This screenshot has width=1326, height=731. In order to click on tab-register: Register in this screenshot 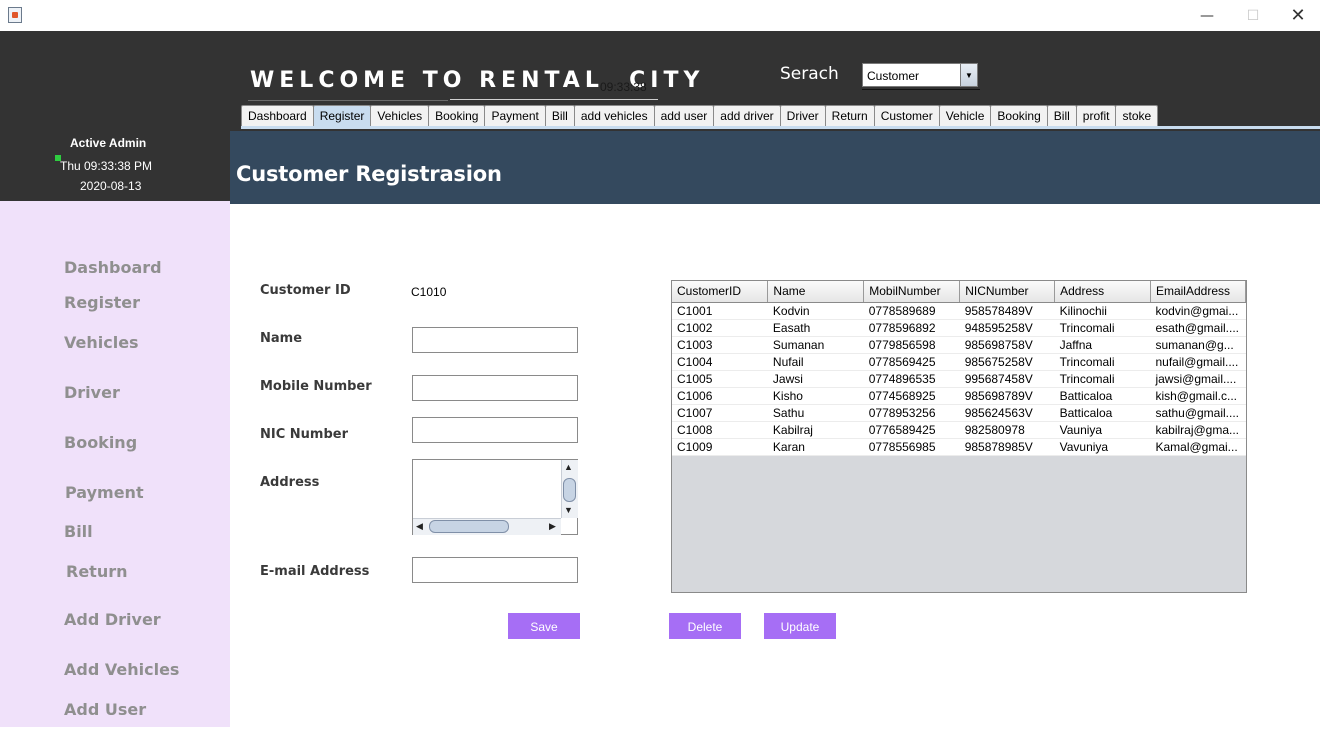, I will do `click(342, 115)`.